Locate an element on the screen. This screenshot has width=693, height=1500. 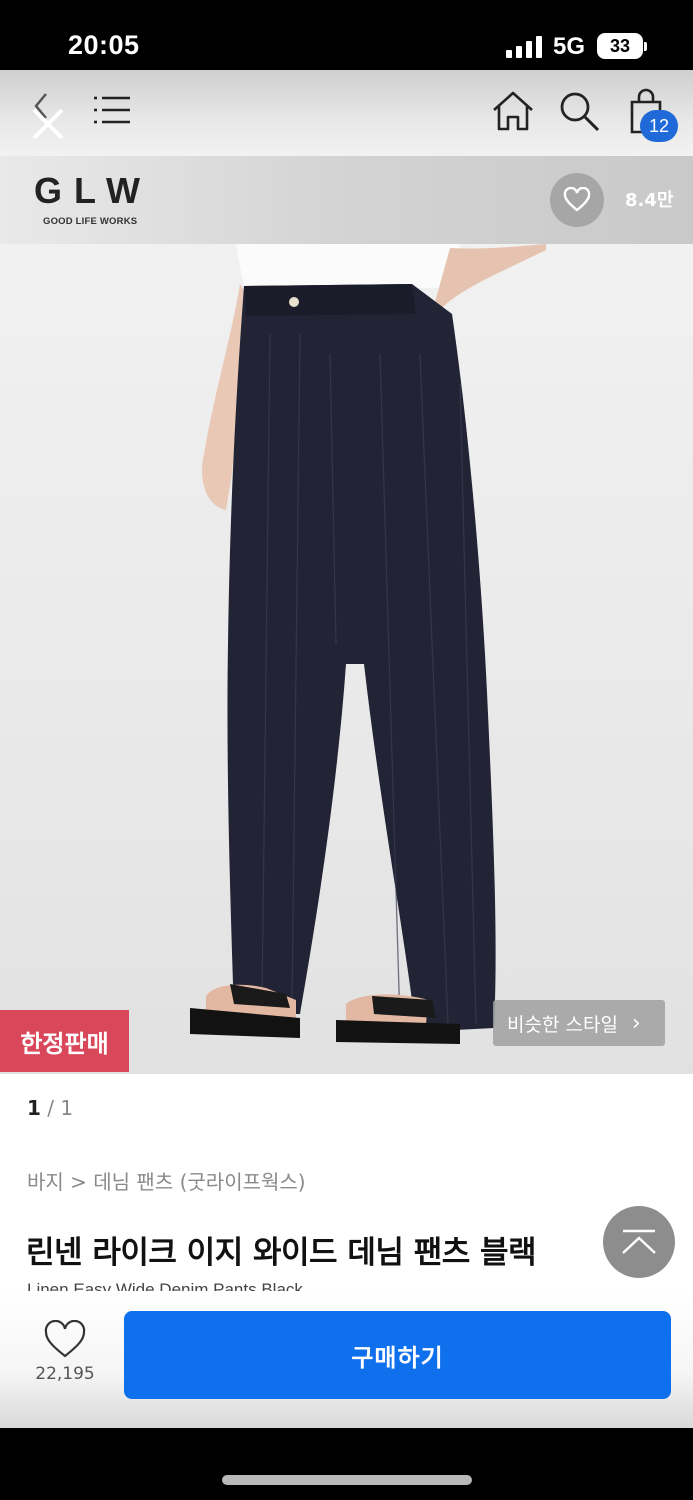
battery-icon: 33 is located at coordinates (622, 46).